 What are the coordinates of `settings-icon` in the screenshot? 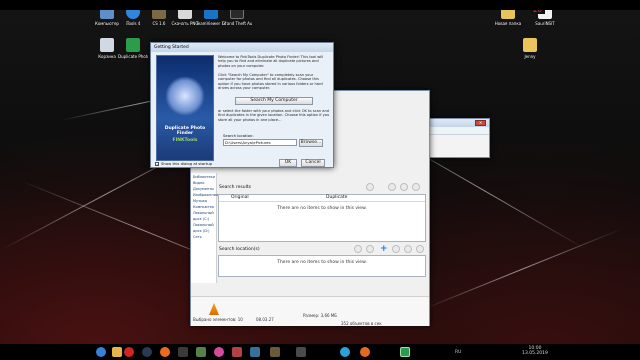 It's located at (416, 187).